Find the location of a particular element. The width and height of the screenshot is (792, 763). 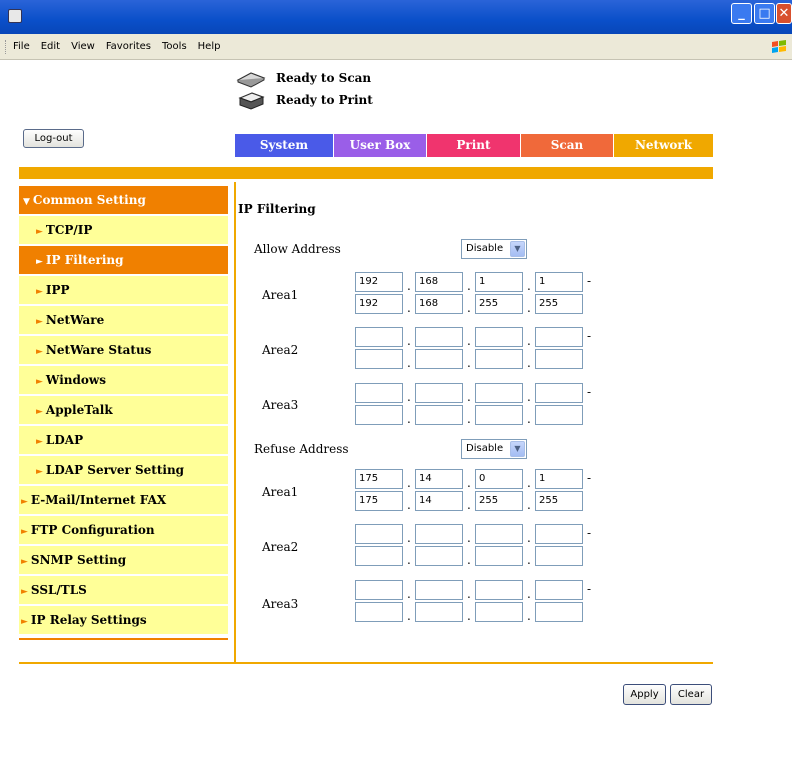

sidebar-item-tcpip: ► TCP/IP is located at coordinates (123, 230).